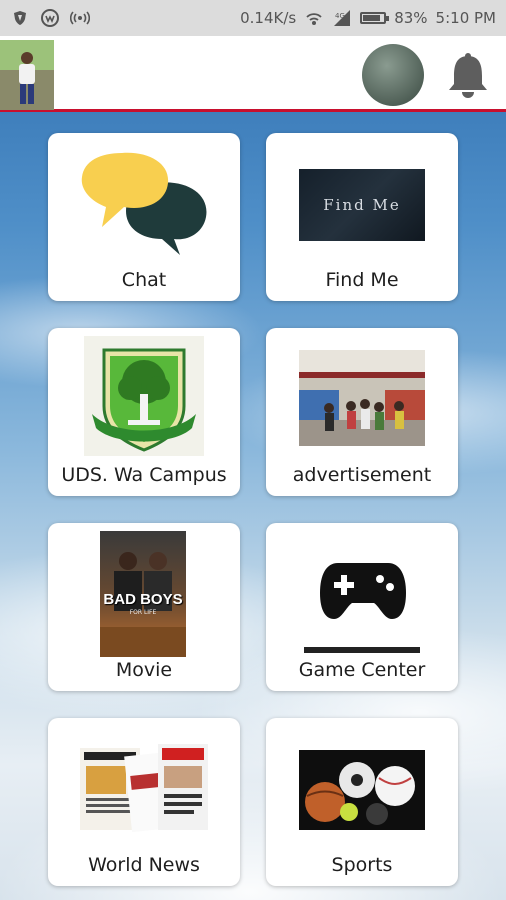  Describe the element at coordinates (362, 670) in the screenshot. I see `tile-game-center-label: Game Center` at that location.